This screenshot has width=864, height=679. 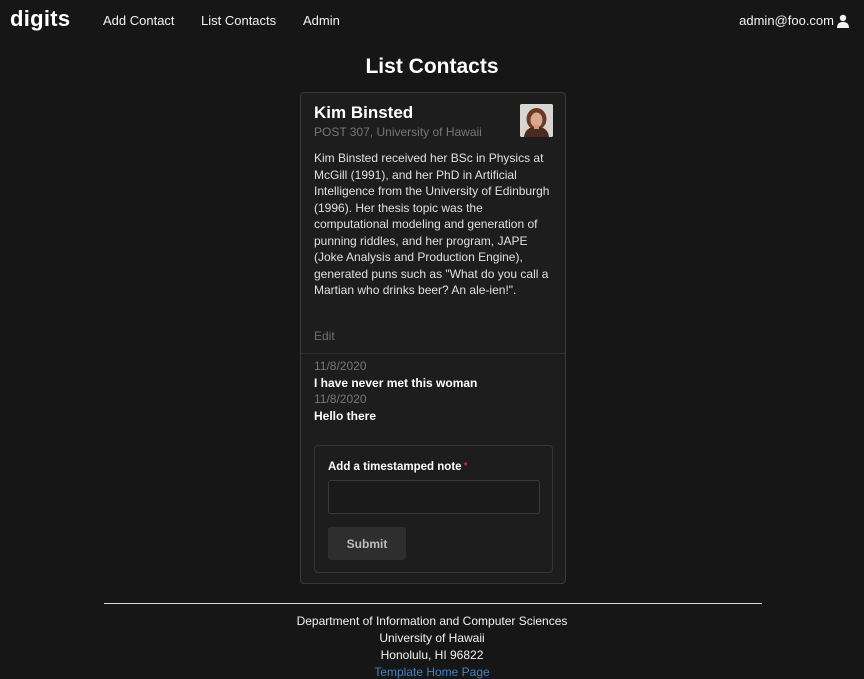 What do you see at coordinates (395, 467) in the screenshot?
I see `note-field-label-text: Add a timestamped note` at bounding box center [395, 467].